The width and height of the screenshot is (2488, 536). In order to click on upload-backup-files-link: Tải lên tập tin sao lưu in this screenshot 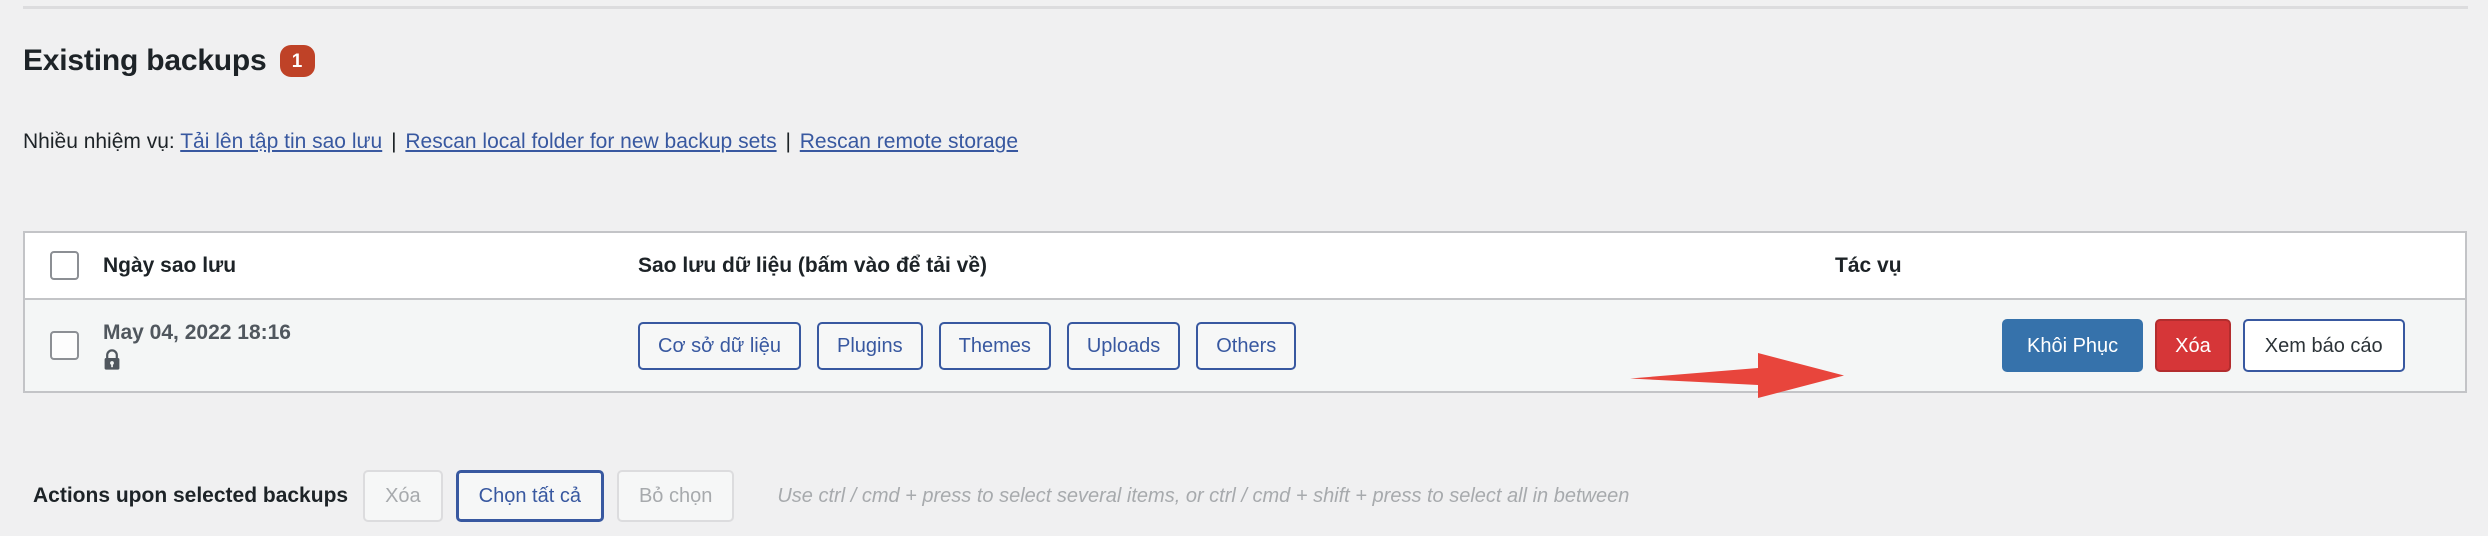, I will do `click(281, 141)`.